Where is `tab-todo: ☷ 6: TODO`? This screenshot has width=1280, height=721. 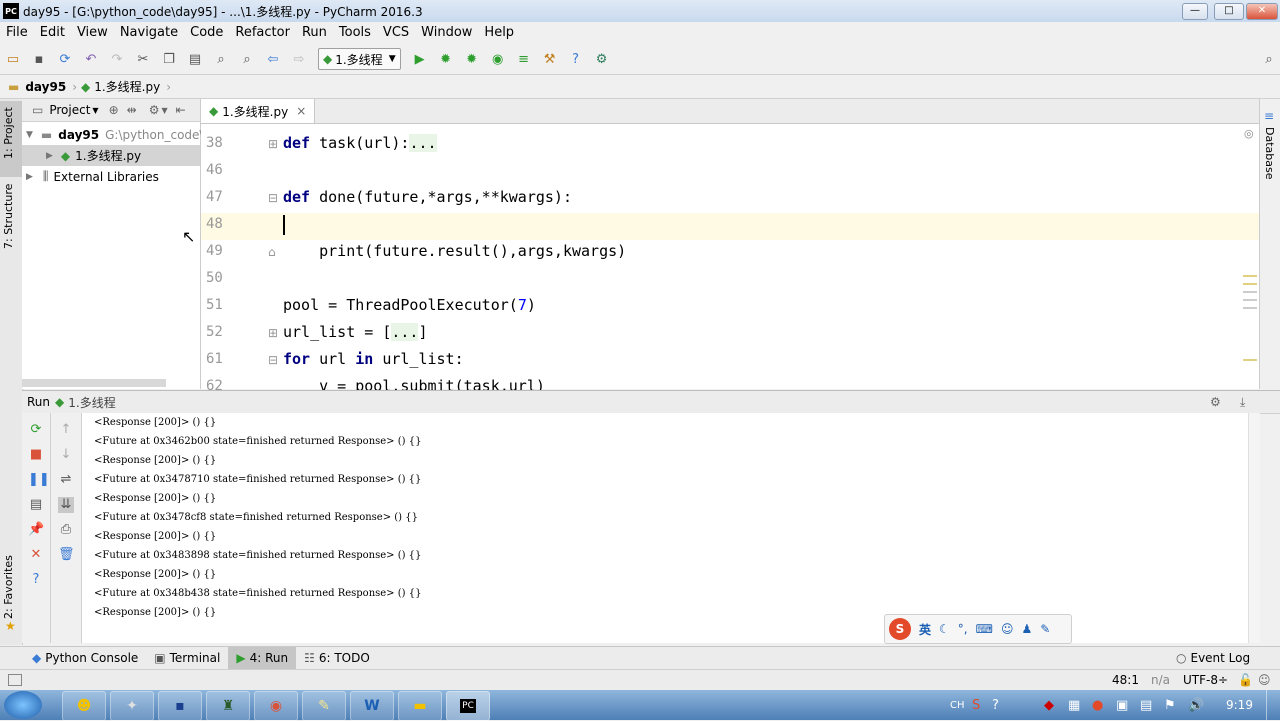
tab-todo: ☷ 6: TODO is located at coordinates (337, 658).